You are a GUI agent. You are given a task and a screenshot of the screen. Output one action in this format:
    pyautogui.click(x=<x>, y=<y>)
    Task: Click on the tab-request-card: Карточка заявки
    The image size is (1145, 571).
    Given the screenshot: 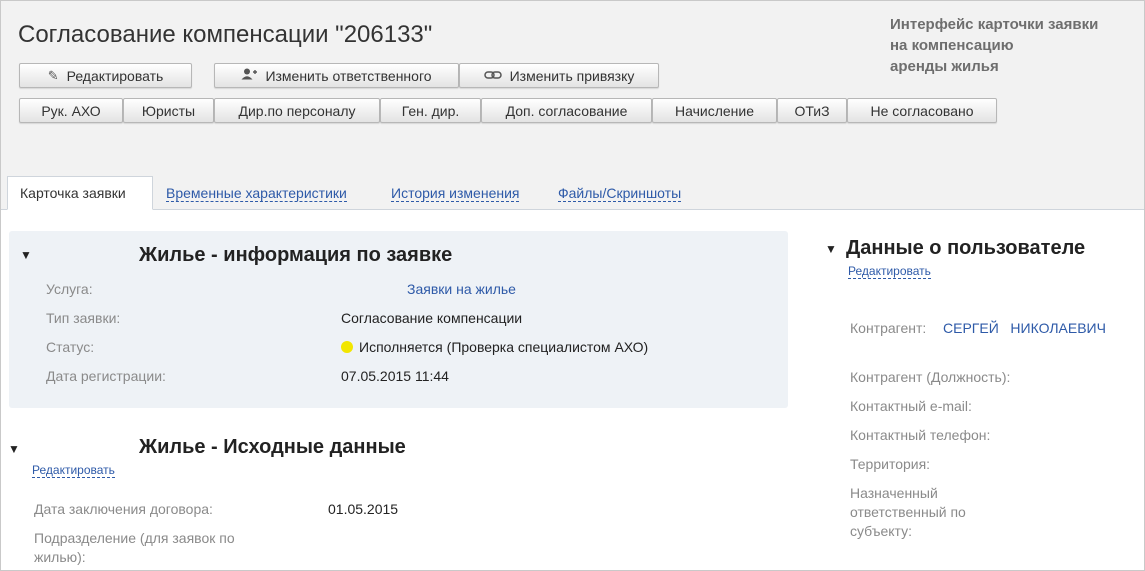 What is the action you would take?
    pyautogui.click(x=80, y=193)
    